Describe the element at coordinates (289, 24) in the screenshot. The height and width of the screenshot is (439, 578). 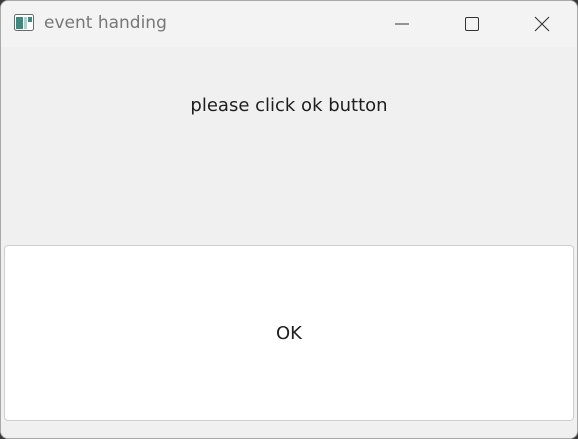
I see `title-bar: event handing` at that location.